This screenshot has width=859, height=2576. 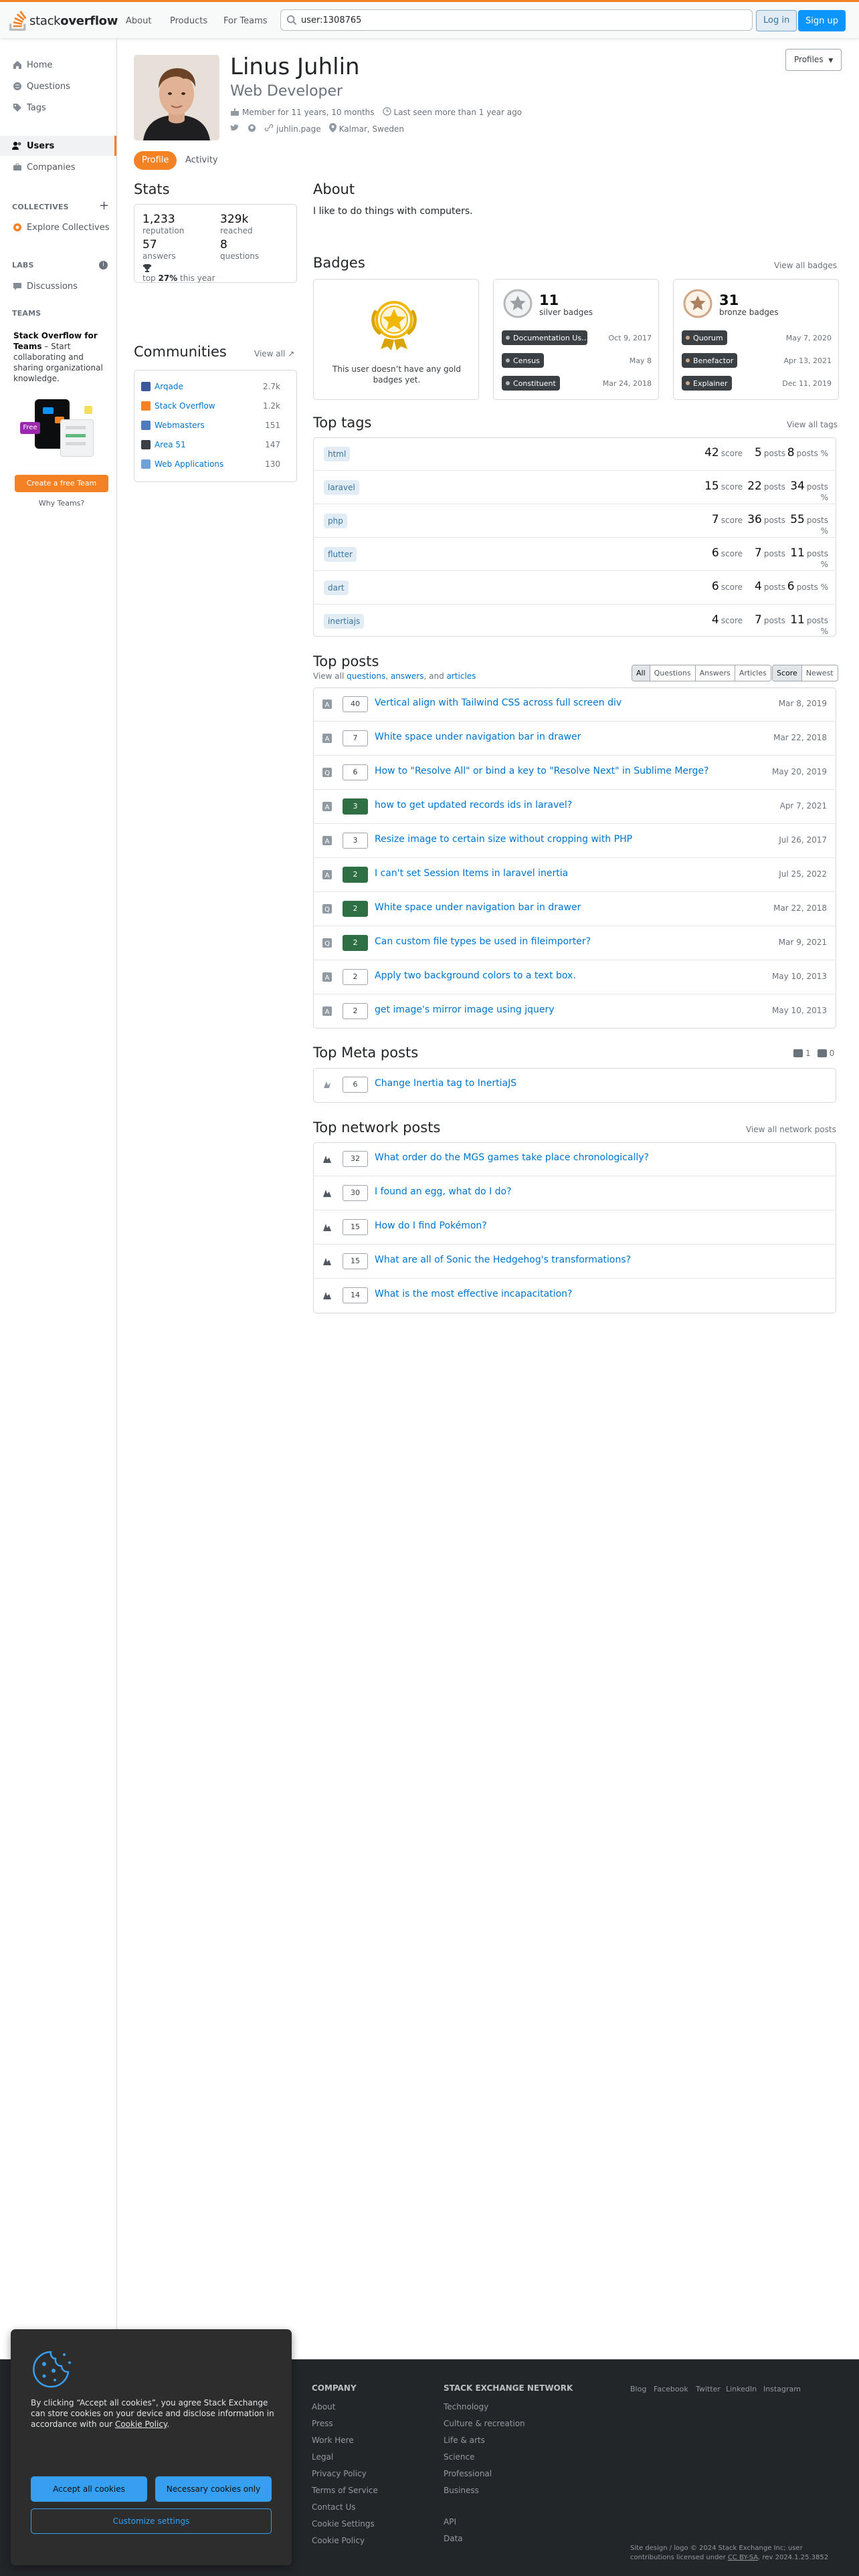 What do you see at coordinates (104, 206) in the screenshot?
I see `add-collective-icon: +` at bounding box center [104, 206].